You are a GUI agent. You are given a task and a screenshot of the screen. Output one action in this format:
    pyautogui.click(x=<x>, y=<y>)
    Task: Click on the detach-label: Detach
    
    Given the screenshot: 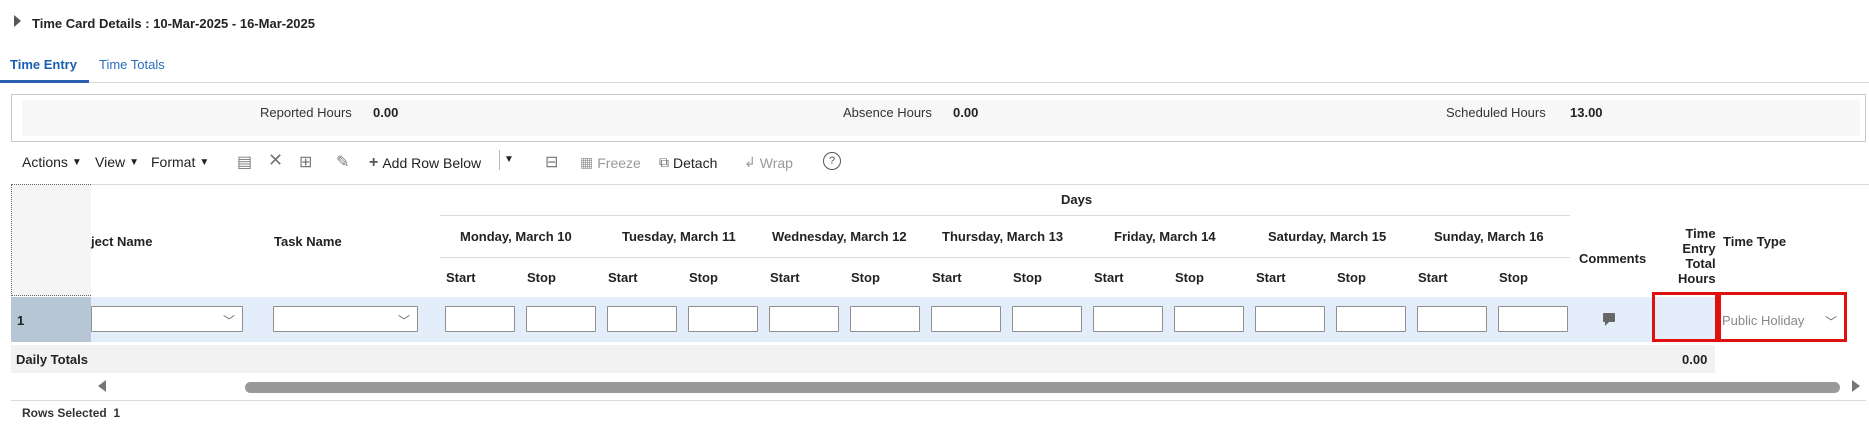 What is the action you would take?
    pyautogui.click(x=695, y=162)
    